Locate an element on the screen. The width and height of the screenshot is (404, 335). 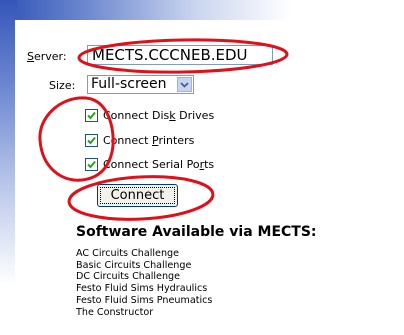
option-printers: Connect Printers is located at coordinates (139, 140).